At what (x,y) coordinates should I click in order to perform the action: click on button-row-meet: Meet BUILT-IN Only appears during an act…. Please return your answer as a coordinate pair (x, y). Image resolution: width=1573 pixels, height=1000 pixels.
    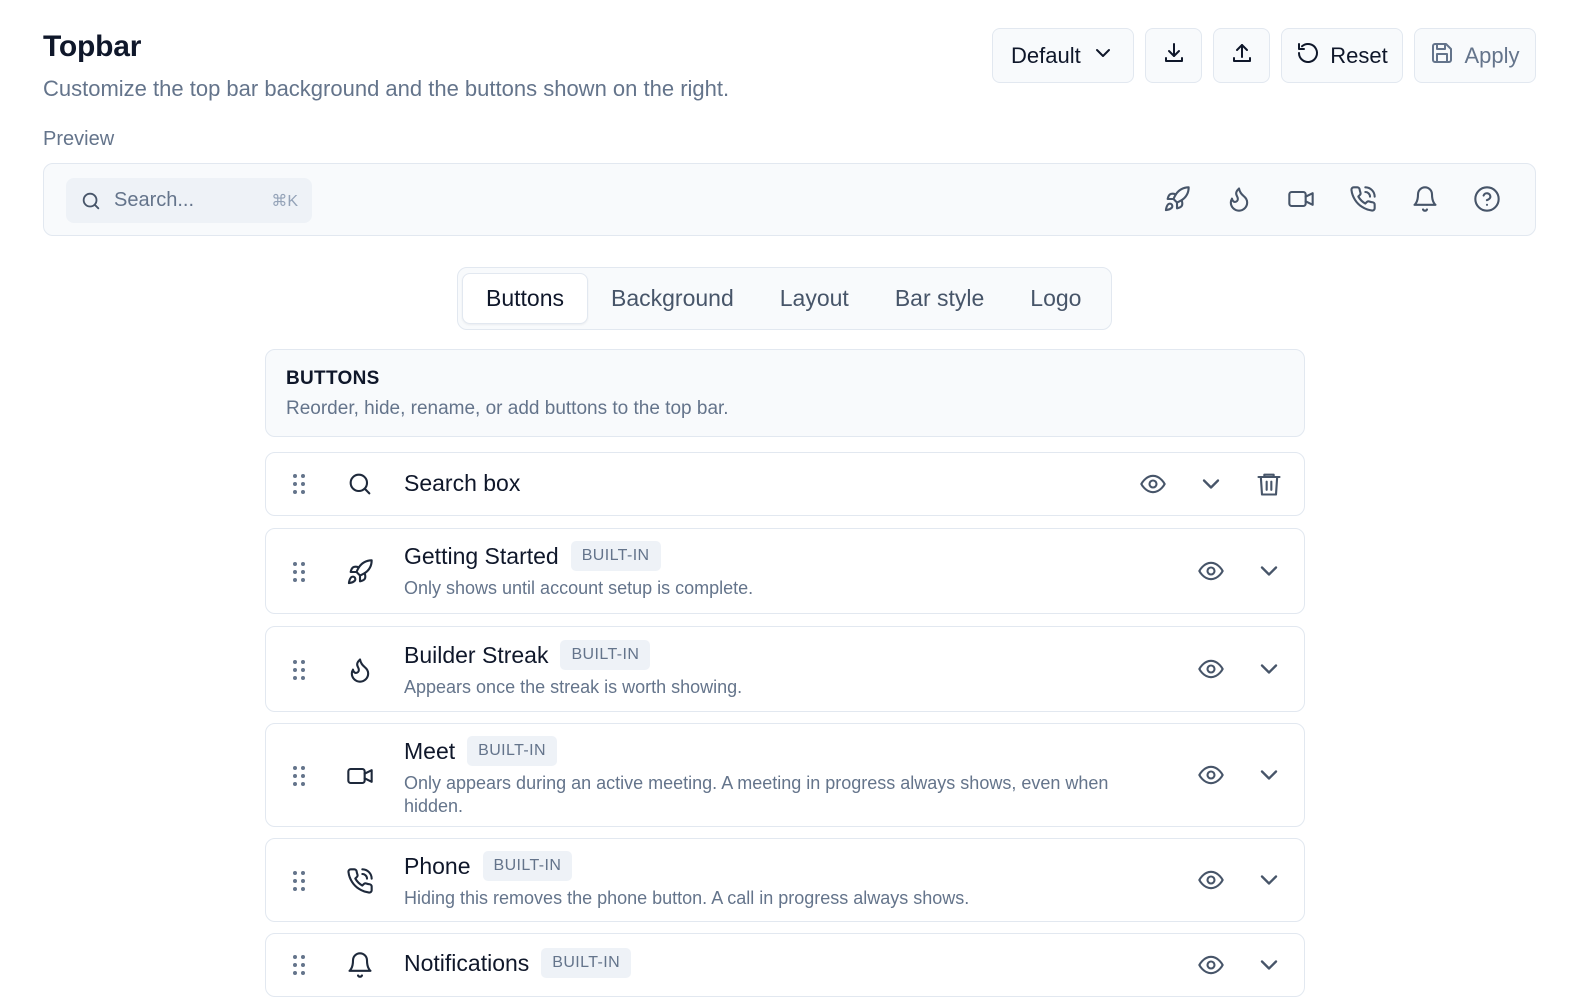
    Looking at the image, I should click on (785, 775).